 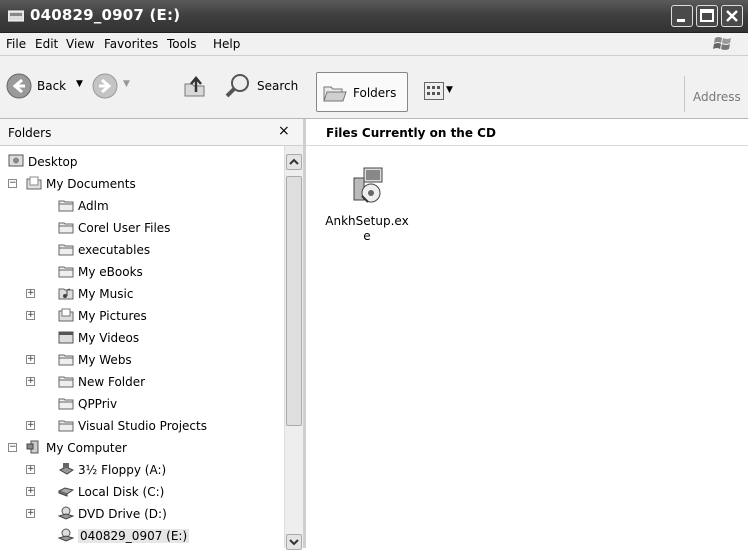 I want to click on toolbar-separator, so click(x=684, y=94).